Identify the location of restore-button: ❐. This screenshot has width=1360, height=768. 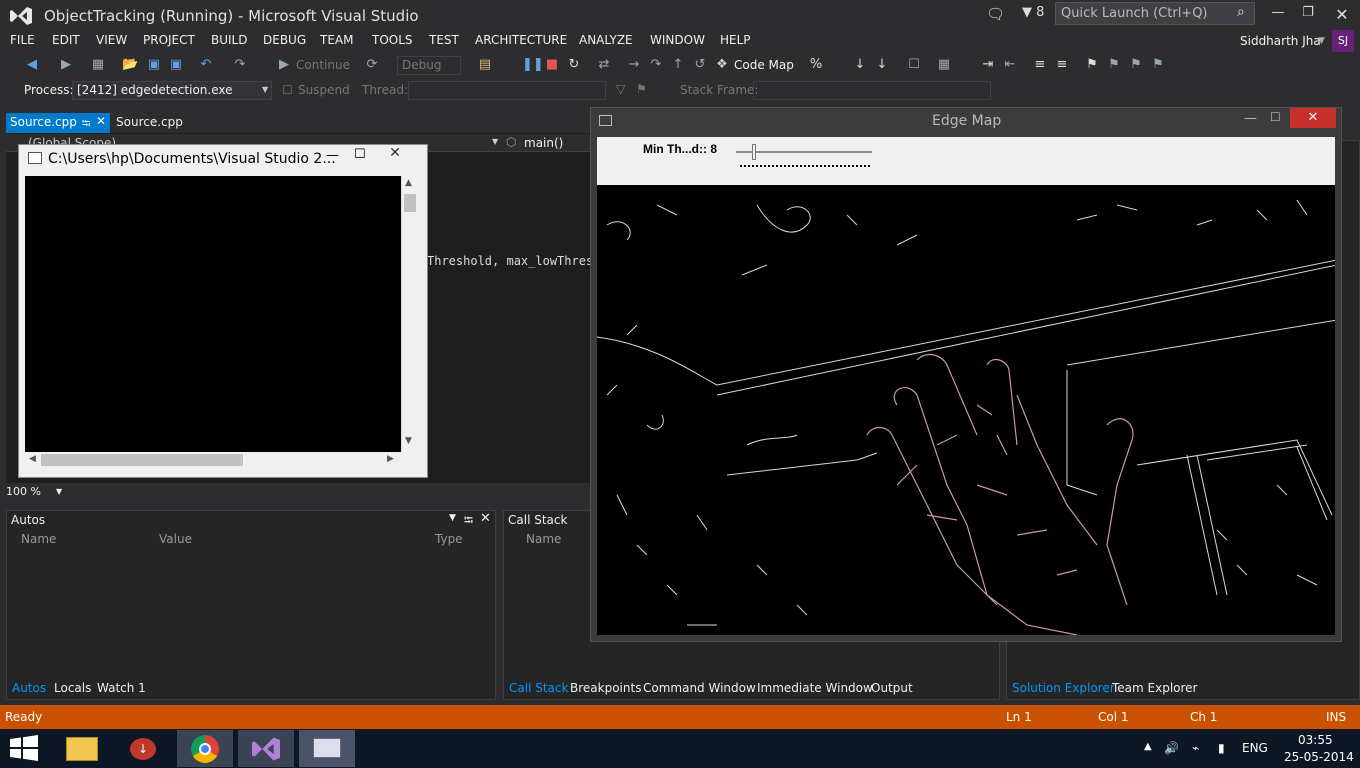
(1308, 15).